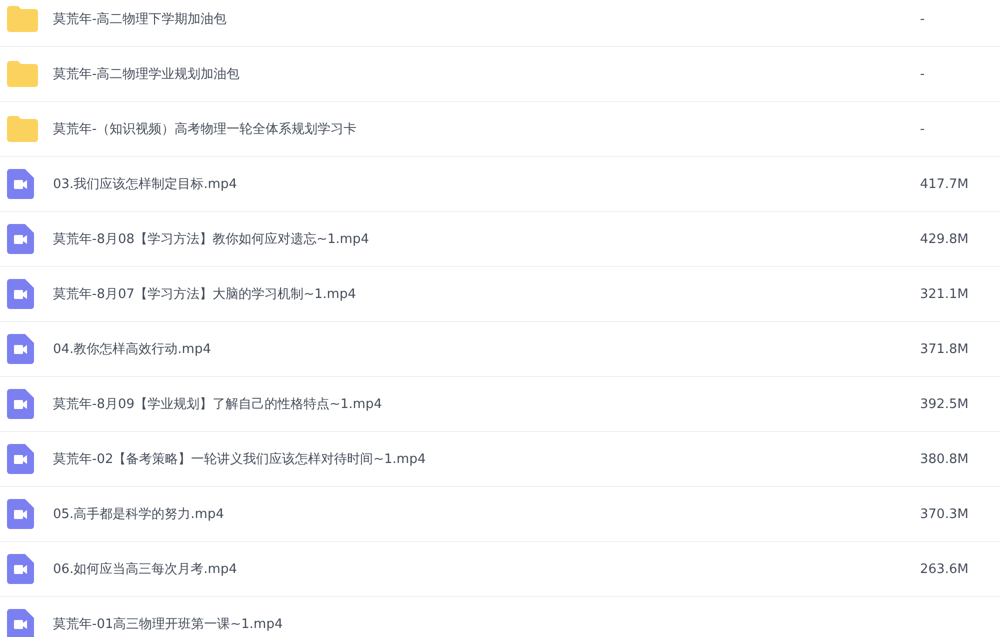  What do you see at coordinates (486, 129) in the screenshot?
I see `file-name: 莫荒年-（知识视频）高考物理一轮全体系规划学习卡` at bounding box center [486, 129].